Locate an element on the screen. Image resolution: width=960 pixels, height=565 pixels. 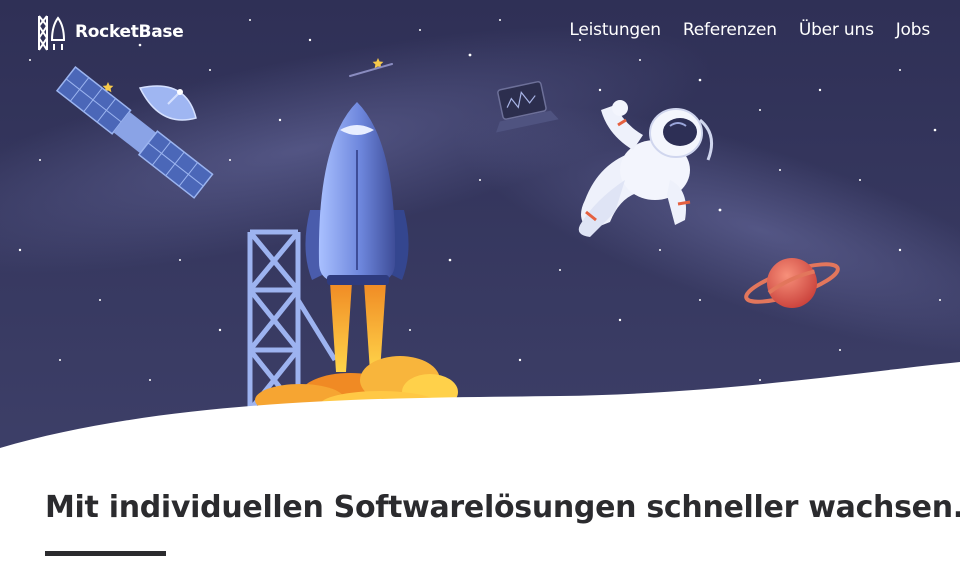
nav-item-leistungen: Leistungen is located at coordinates (615, 30).